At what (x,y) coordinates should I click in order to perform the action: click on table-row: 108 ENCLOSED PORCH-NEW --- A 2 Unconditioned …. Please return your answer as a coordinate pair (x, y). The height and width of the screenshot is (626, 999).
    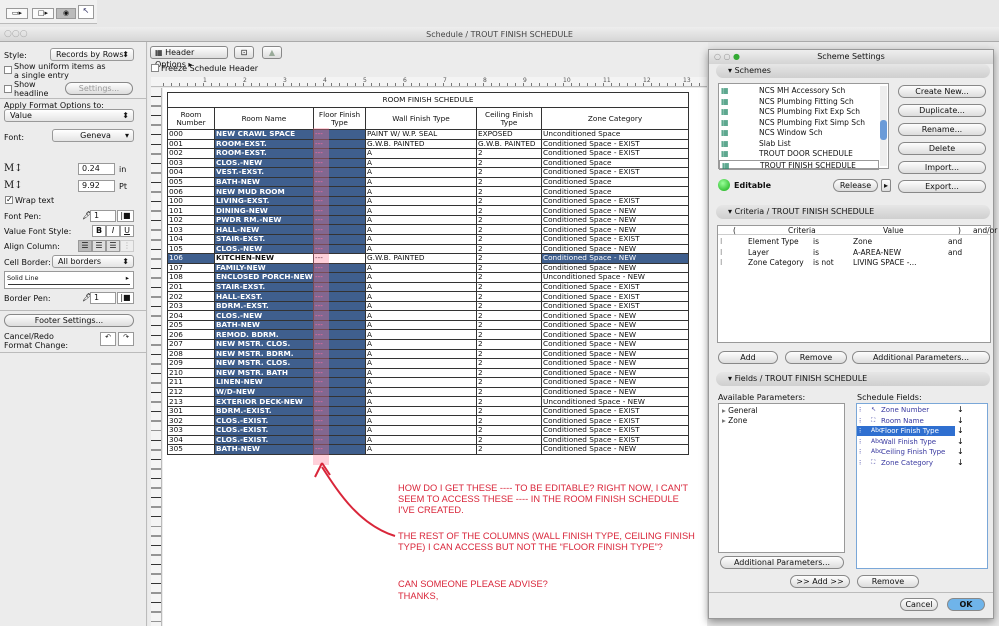
    Looking at the image, I should click on (428, 277).